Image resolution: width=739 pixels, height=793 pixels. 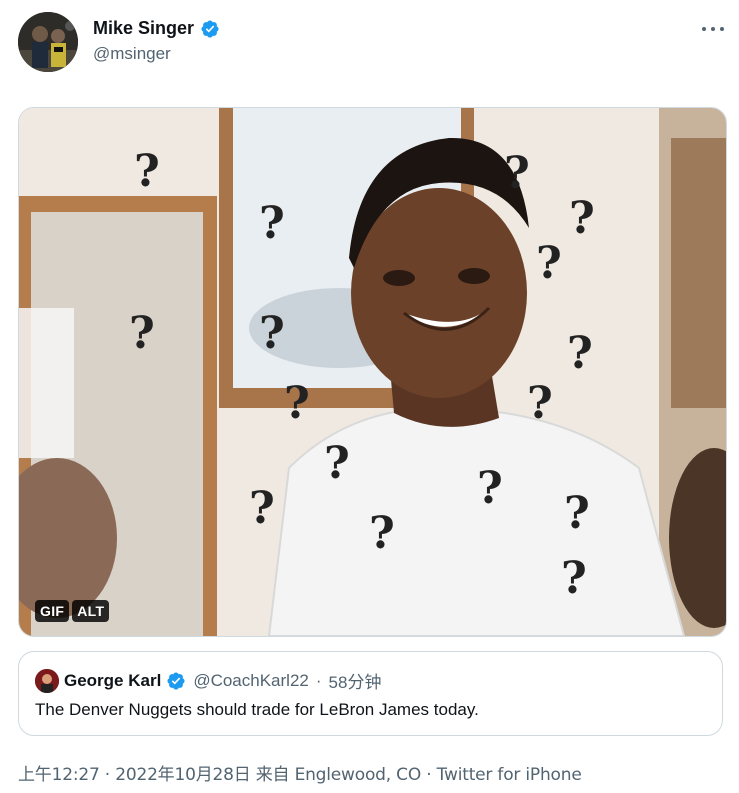 What do you see at coordinates (48, 42) in the screenshot?
I see `author-avatar` at bounding box center [48, 42].